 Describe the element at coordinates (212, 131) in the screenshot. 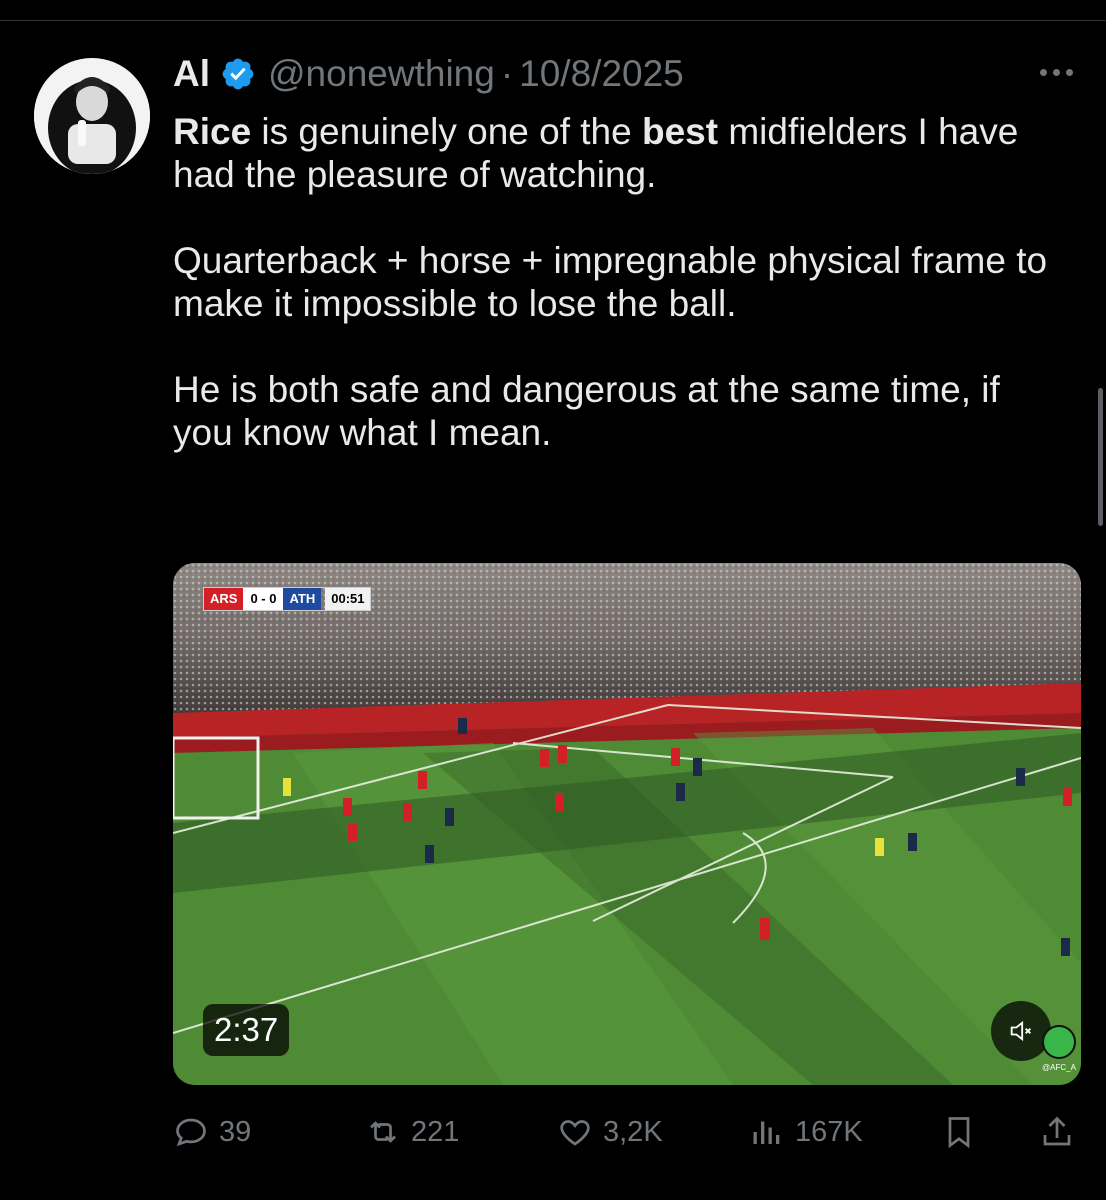

I see `bold-text: Rice` at that location.